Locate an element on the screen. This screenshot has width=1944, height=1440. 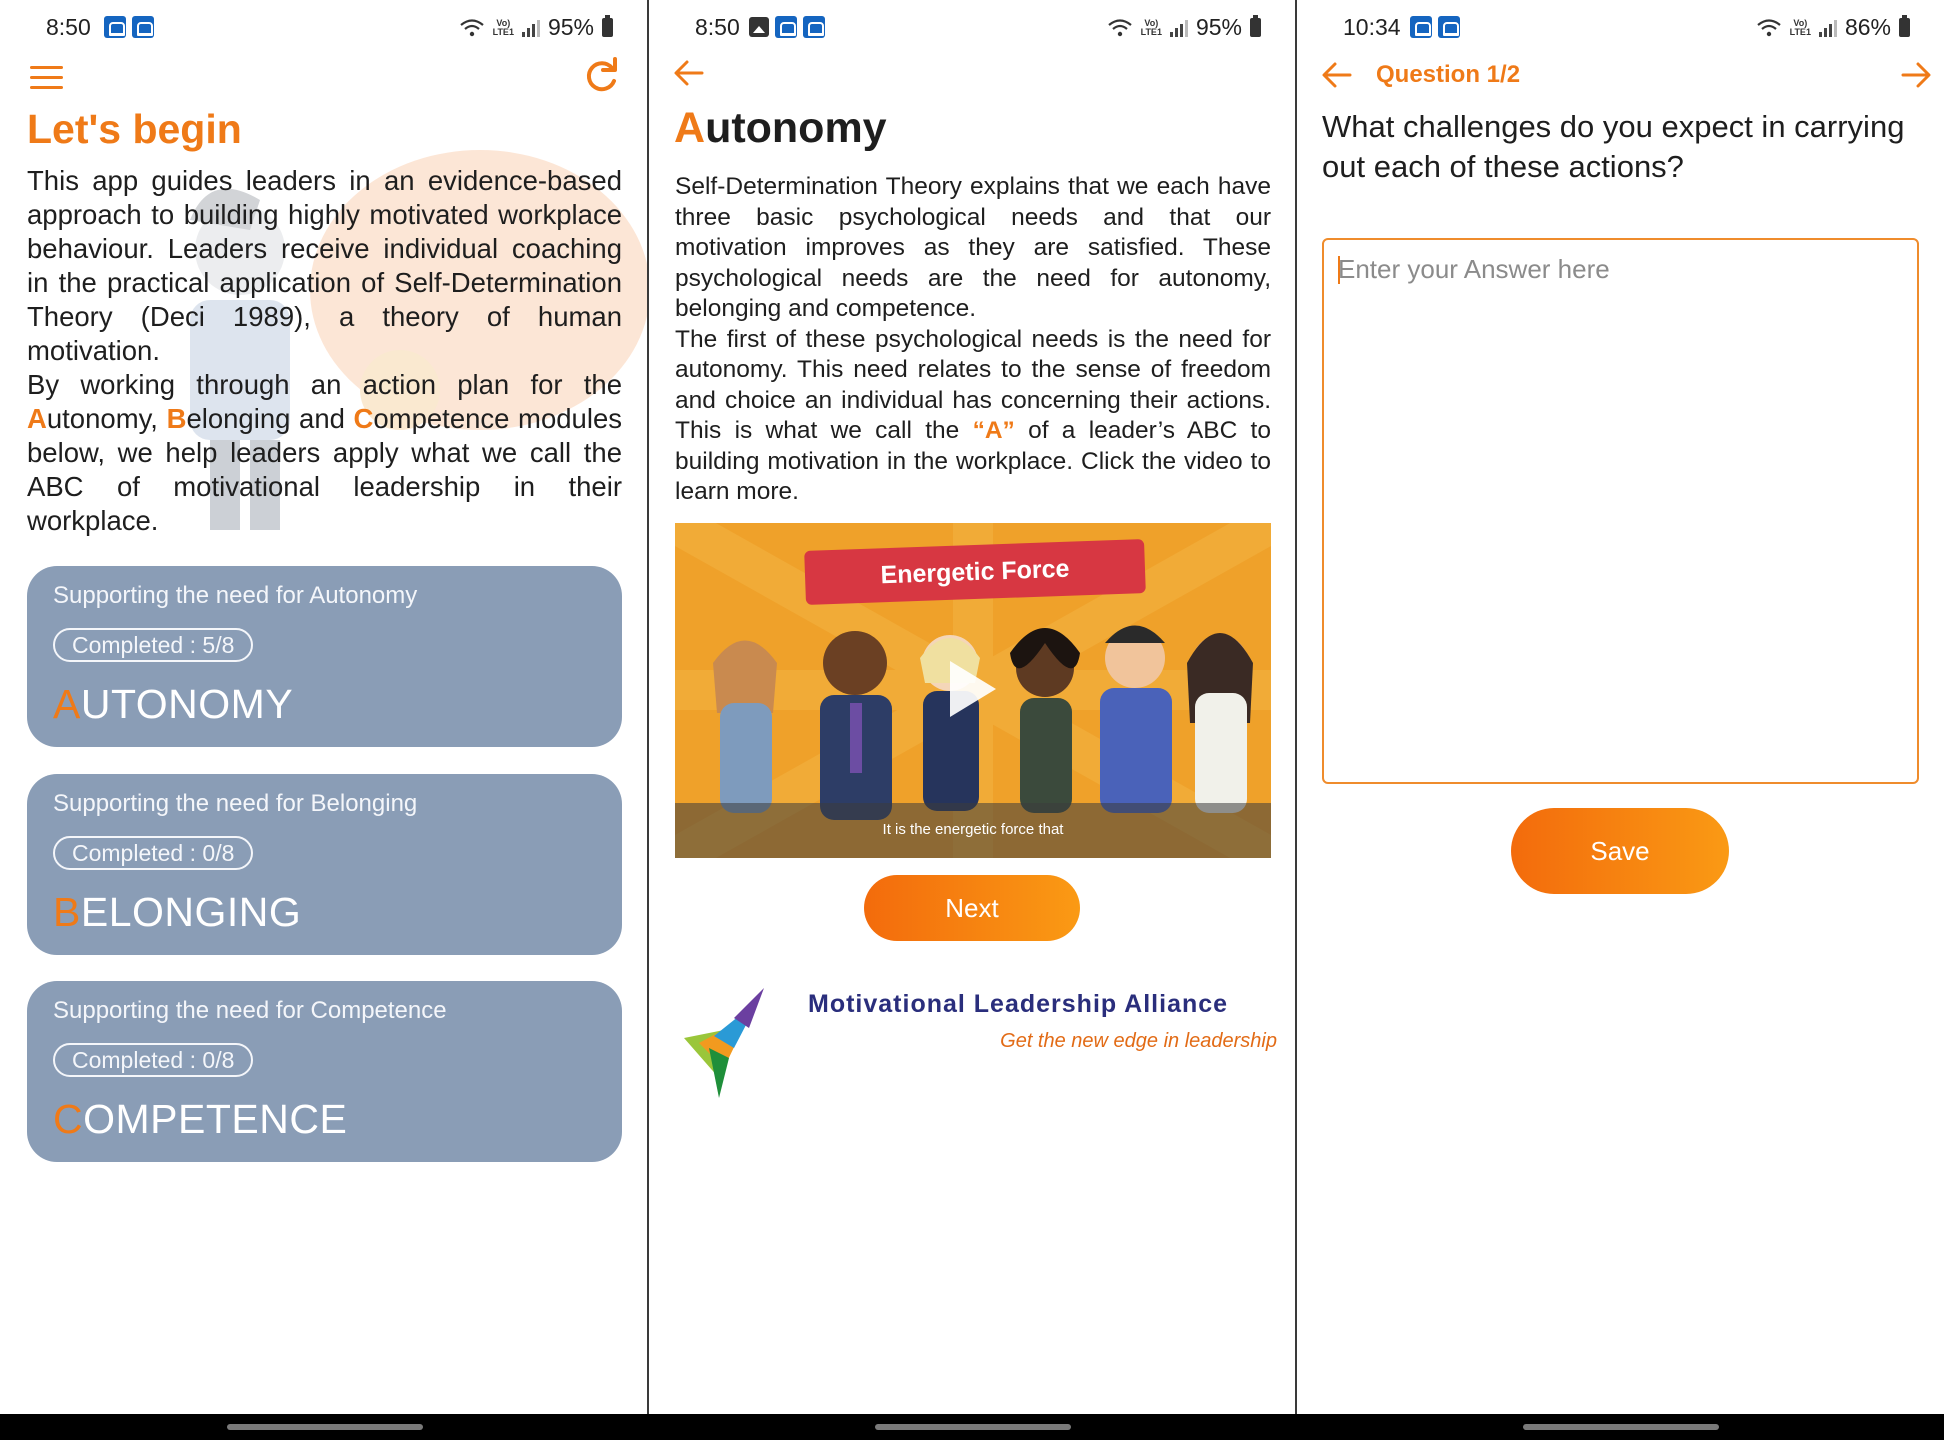
save-button: Save is located at coordinates (1620, 851).